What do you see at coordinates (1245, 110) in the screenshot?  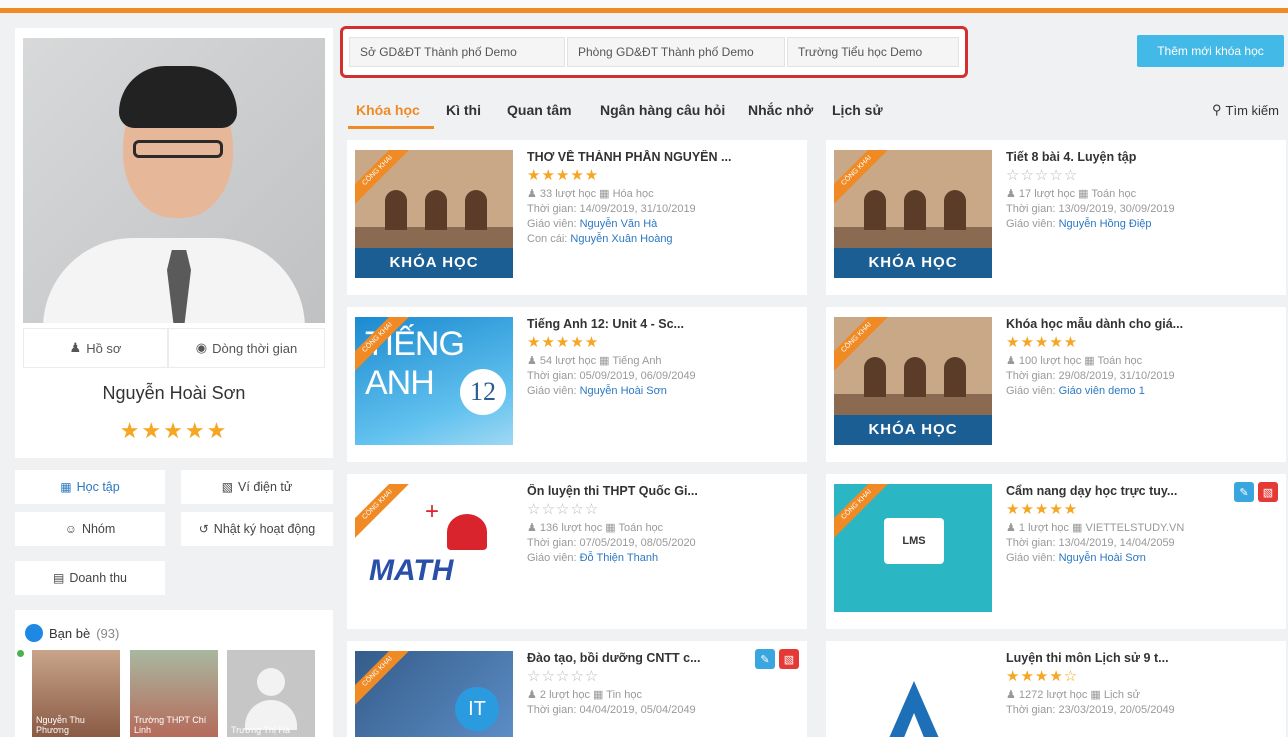 I see `search-button: ⚲ Tìm kiếm` at bounding box center [1245, 110].